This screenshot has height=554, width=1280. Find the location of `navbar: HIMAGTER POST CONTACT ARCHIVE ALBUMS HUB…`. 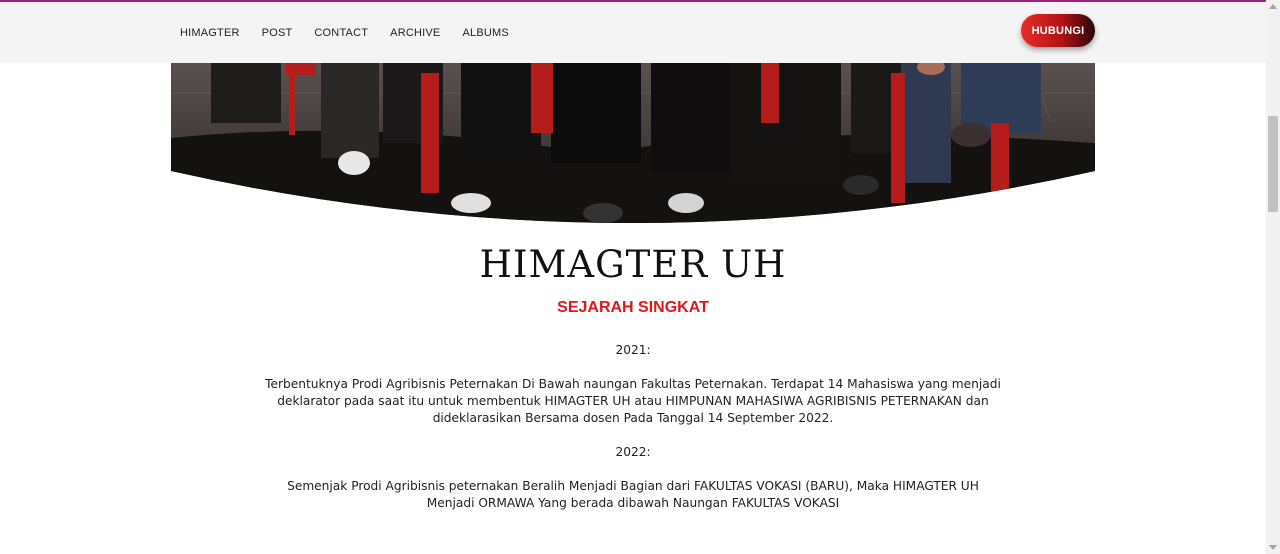

navbar: HIMAGTER POST CONTACT ARCHIVE ALBUMS HUB… is located at coordinates (633, 32).